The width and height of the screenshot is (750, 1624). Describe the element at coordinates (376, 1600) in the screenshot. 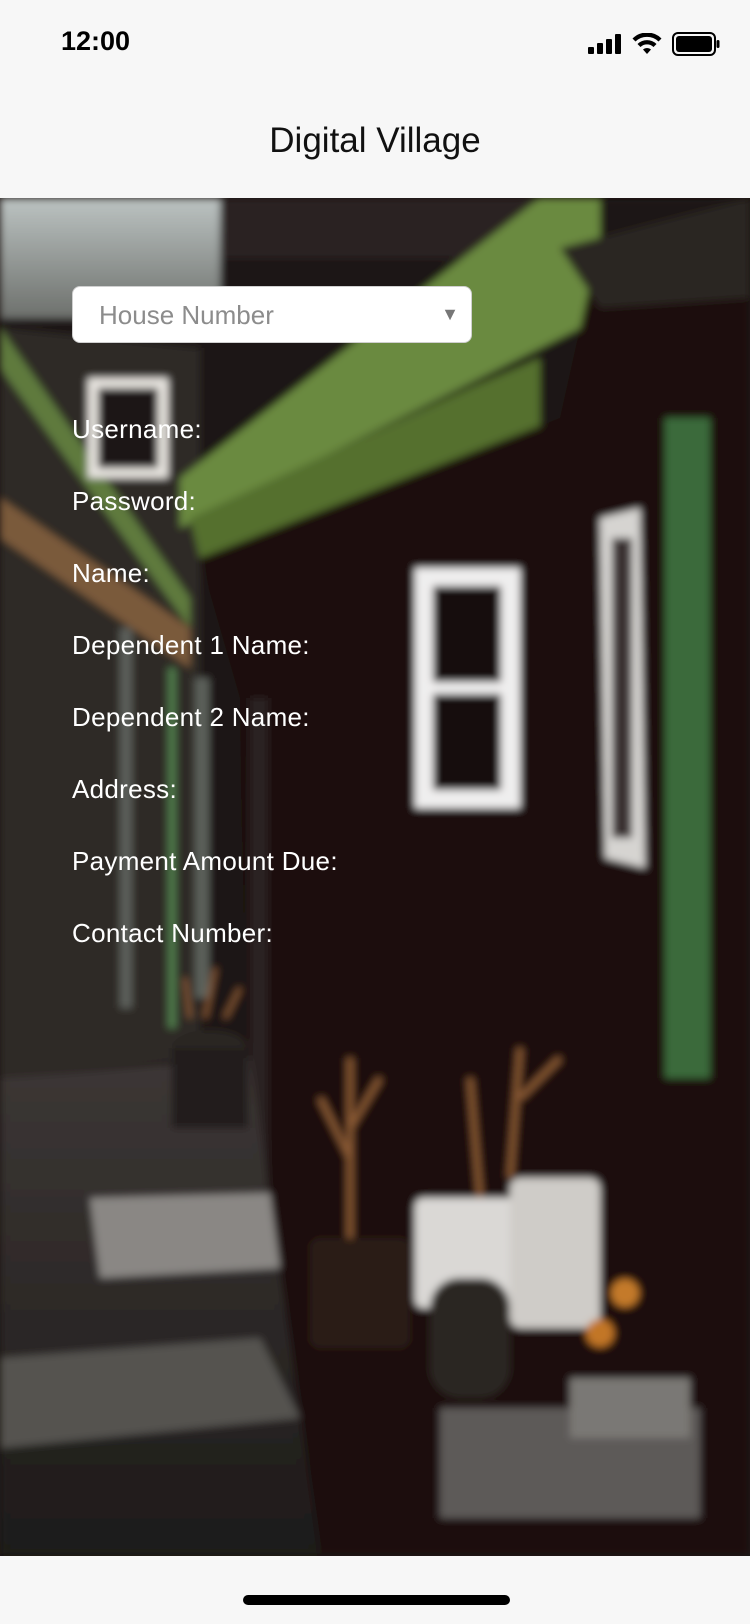

I see `home-indicator` at that location.